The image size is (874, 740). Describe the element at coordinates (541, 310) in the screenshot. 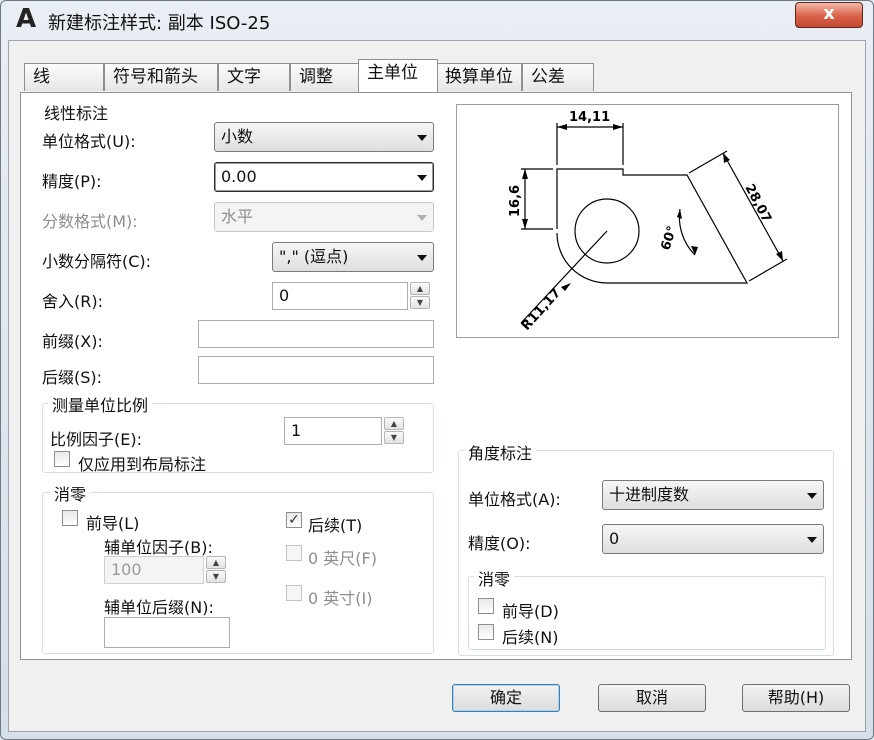

I see `preview-dim-radius: R11,17` at that location.